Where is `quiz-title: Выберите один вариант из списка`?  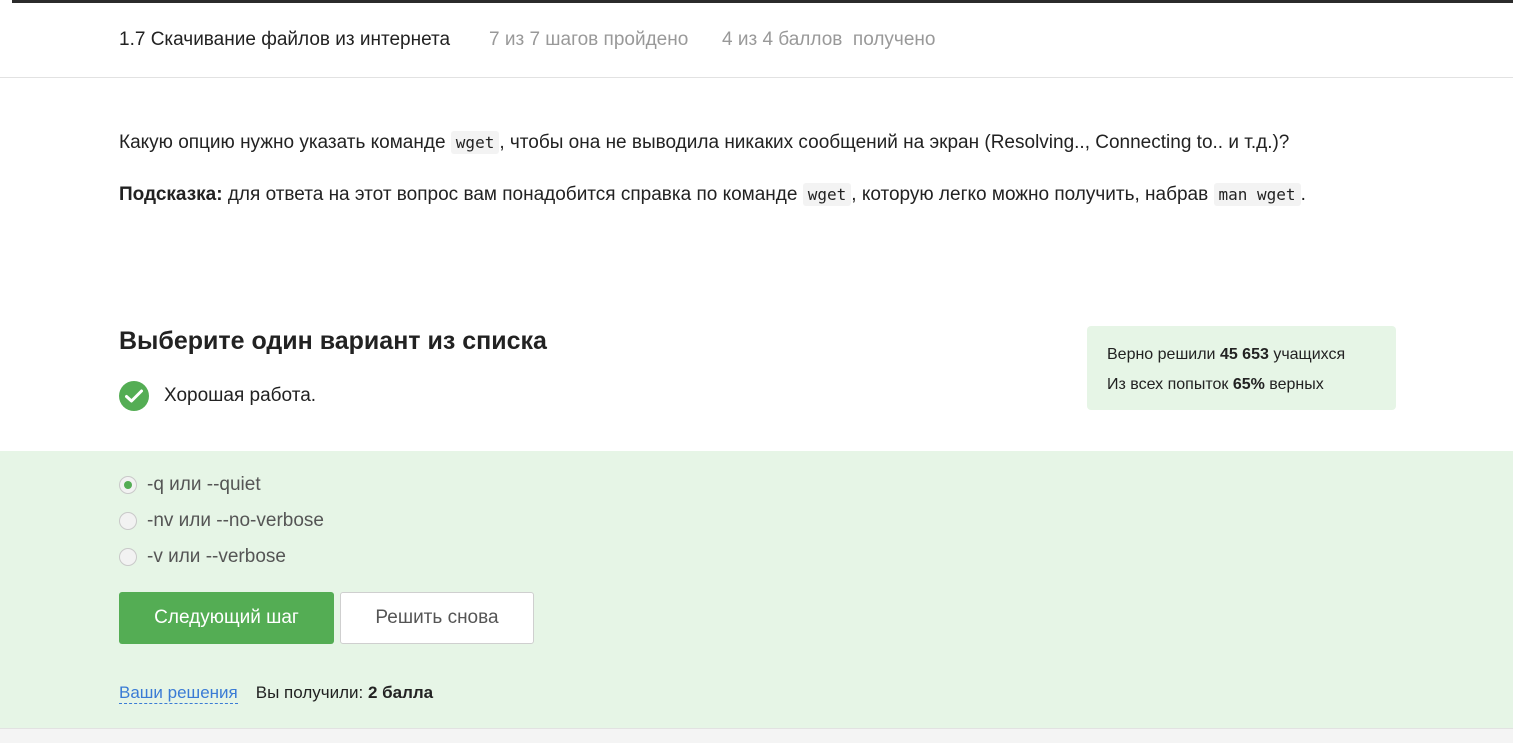 quiz-title: Выберите один вариант из списка is located at coordinates (333, 341).